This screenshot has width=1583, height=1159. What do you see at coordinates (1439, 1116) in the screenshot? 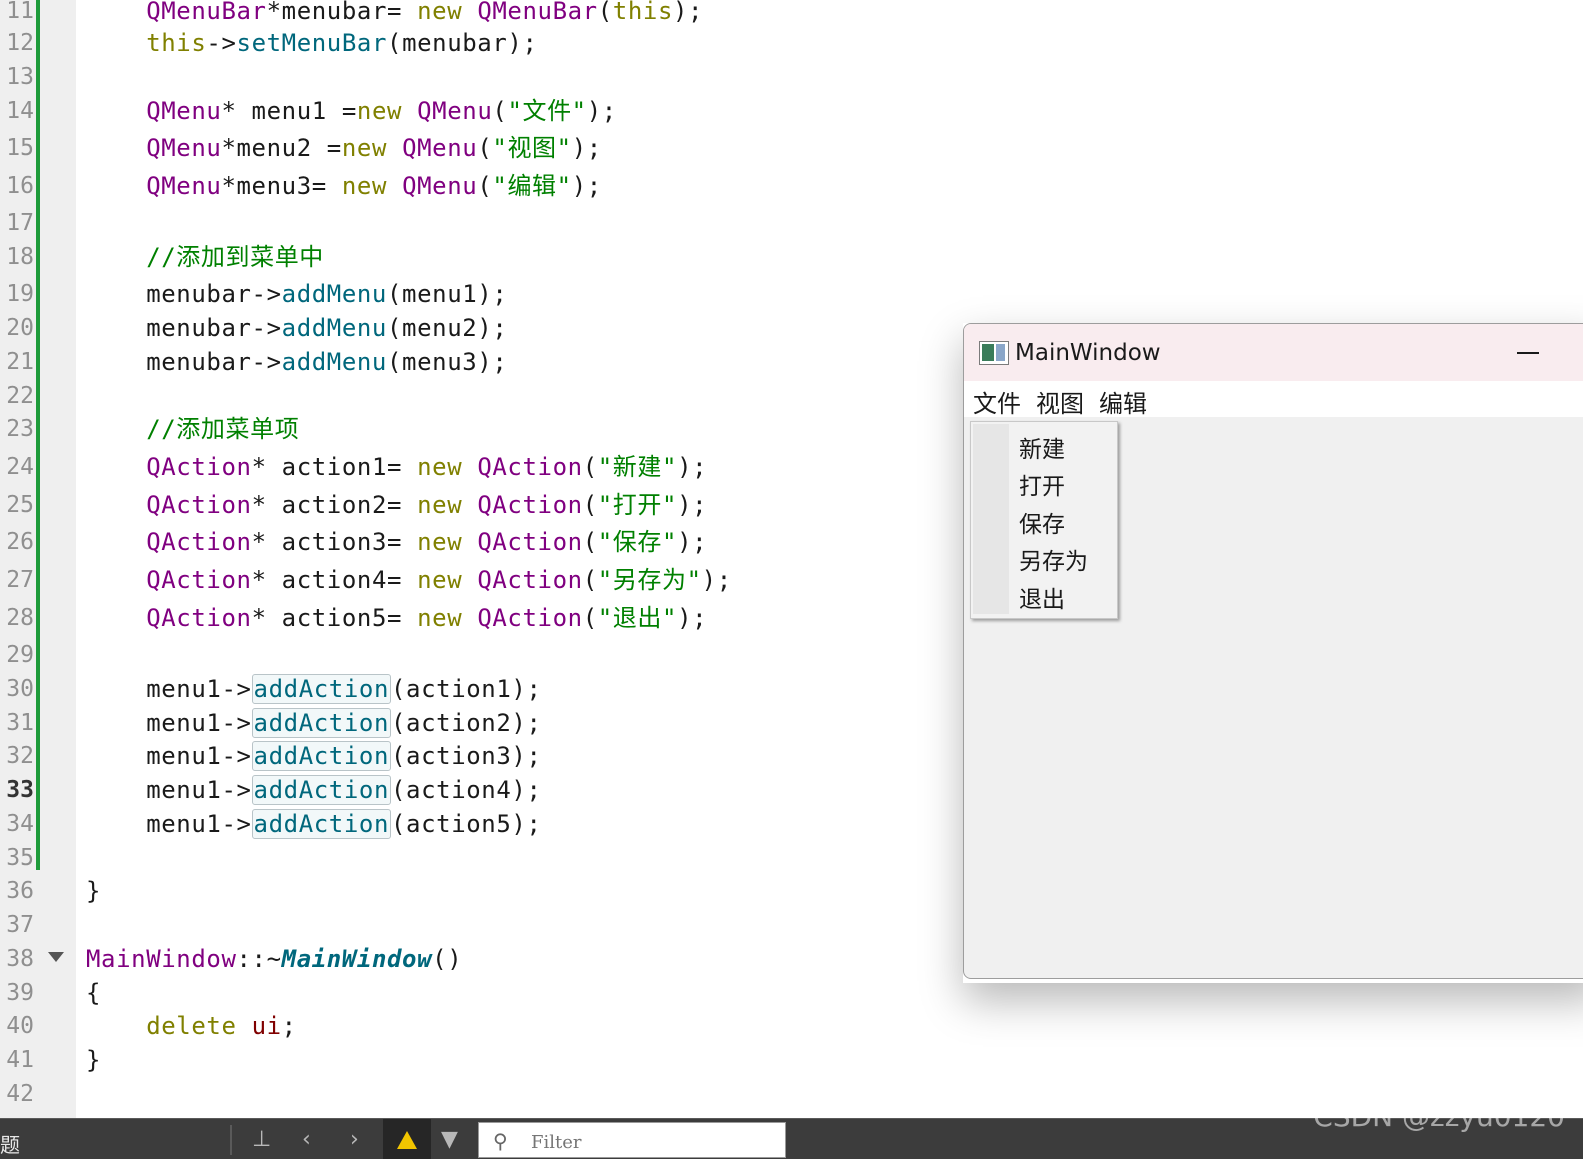
I see `watermark: CSDN @zzyu0120` at bounding box center [1439, 1116].